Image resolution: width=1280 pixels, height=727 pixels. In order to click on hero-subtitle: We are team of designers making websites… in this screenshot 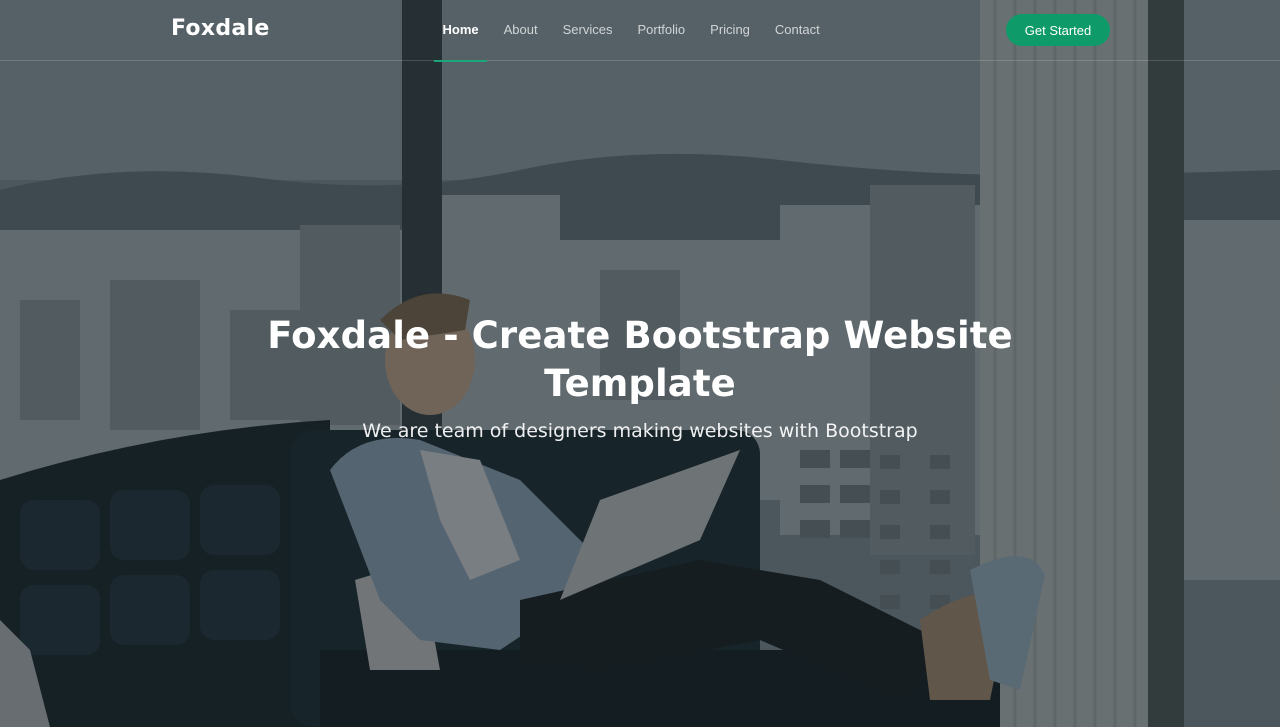, I will do `click(640, 431)`.